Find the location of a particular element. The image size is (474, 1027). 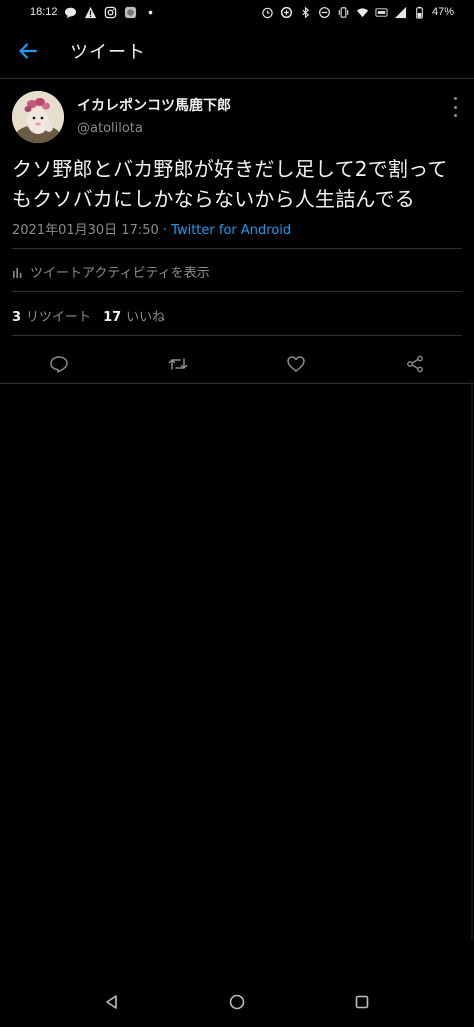

signal-icon is located at coordinates (401, 12).